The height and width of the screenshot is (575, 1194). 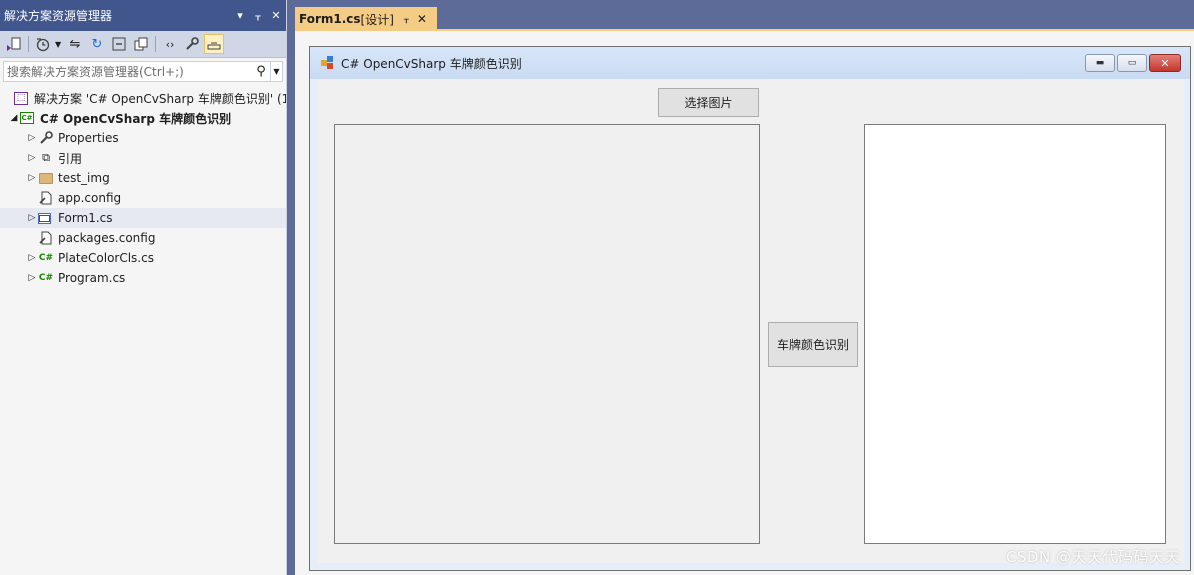 What do you see at coordinates (744, 15) in the screenshot?
I see `document-tab-well: Form1.cs [设计] ᚁ ✕` at bounding box center [744, 15].